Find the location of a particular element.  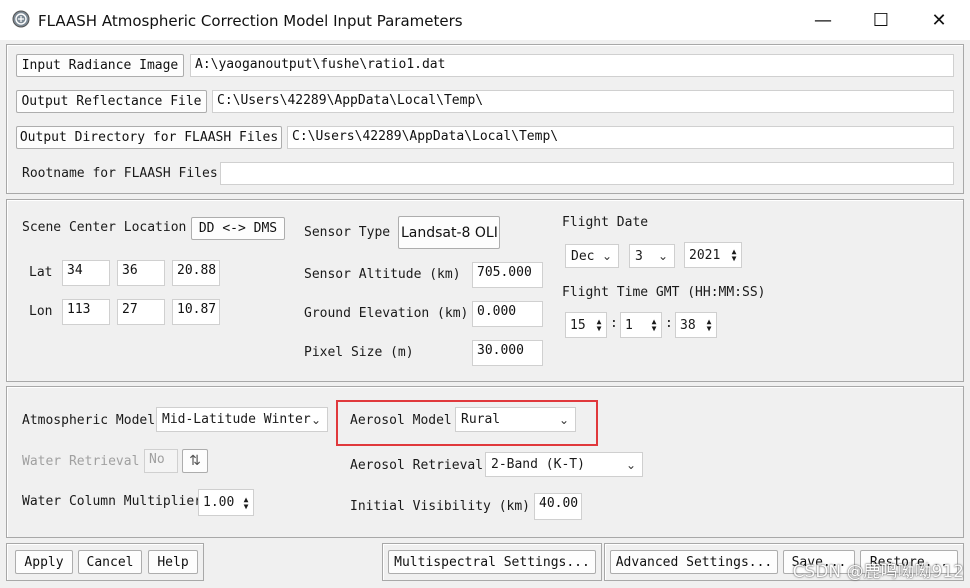

hour-spinner: 15 ▲ ▼ is located at coordinates (586, 325).